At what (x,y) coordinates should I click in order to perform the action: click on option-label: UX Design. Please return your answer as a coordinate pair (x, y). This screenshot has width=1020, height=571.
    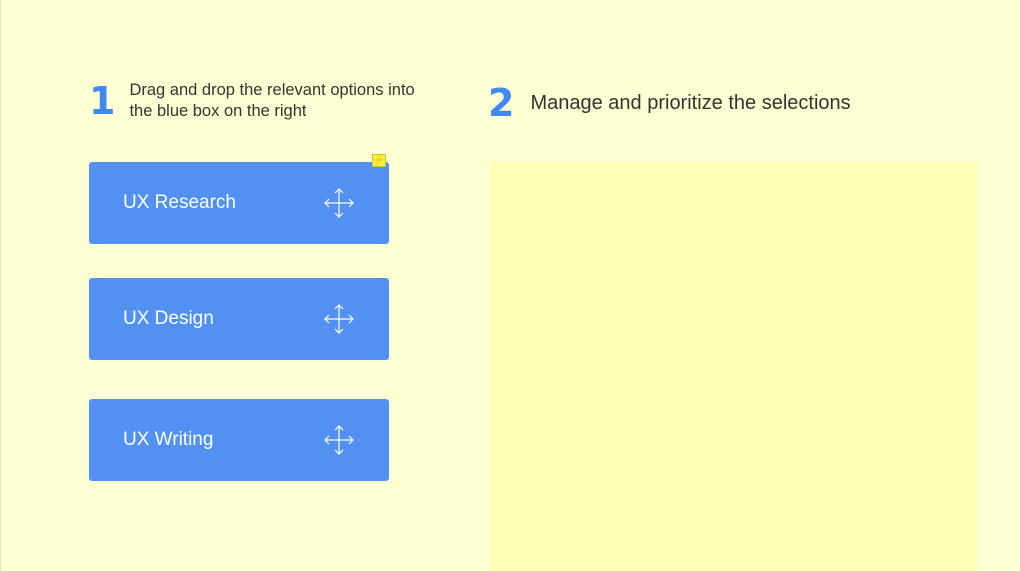
    Looking at the image, I should click on (168, 318).